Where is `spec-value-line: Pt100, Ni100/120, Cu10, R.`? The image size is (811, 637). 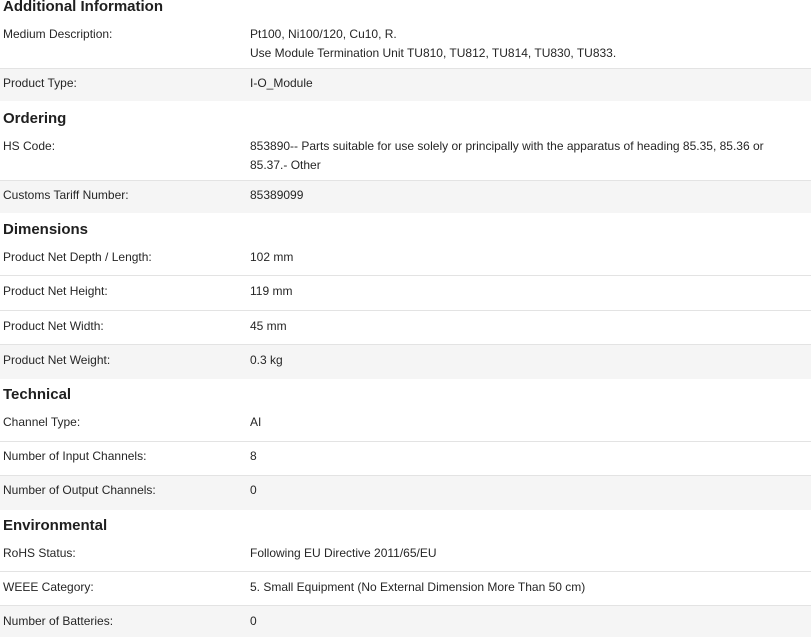
spec-value-line: Pt100, Ni100/120, Cu10, R. is located at coordinates (323, 34).